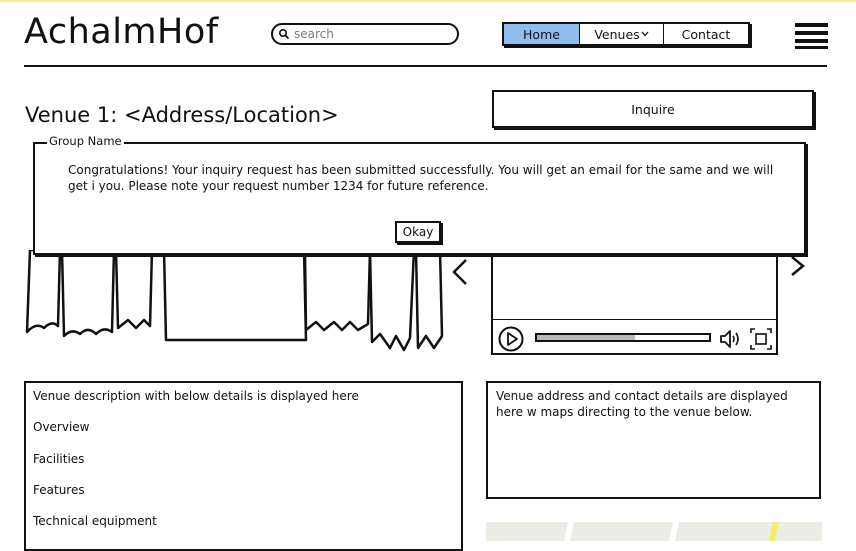 This screenshot has height=551, width=856. What do you see at coordinates (428, 1) in the screenshot?
I see `top-accent-line` at bounding box center [428, 1].